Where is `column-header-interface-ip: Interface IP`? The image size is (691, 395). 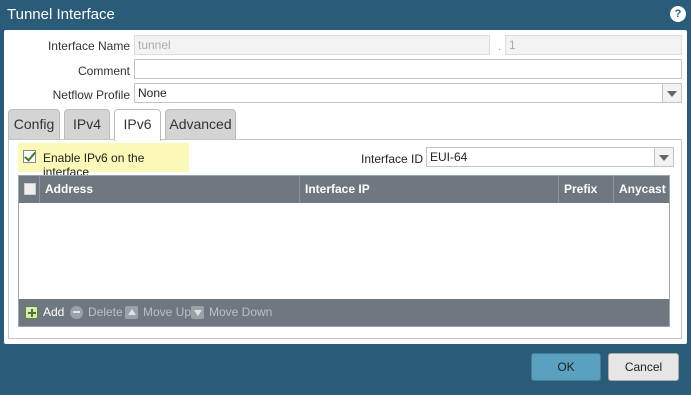 column-header-interface-ip: Interface IP is located at coordinates (428, 189).